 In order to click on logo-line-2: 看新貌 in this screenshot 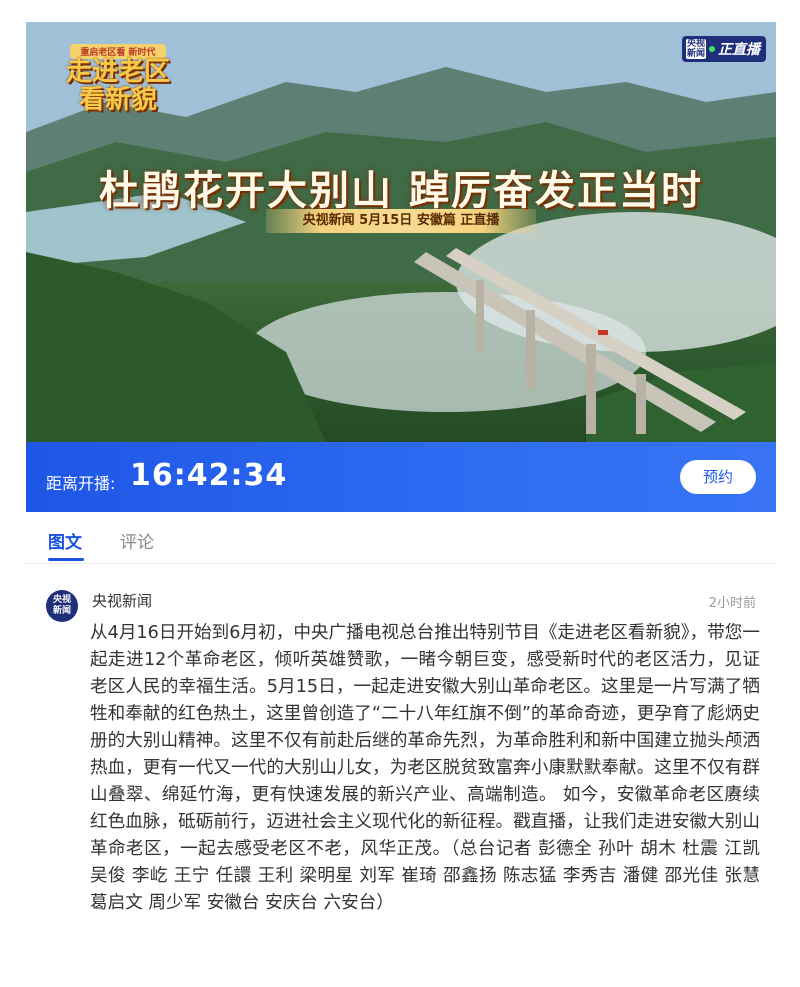, I will do `click(117, 100)`.